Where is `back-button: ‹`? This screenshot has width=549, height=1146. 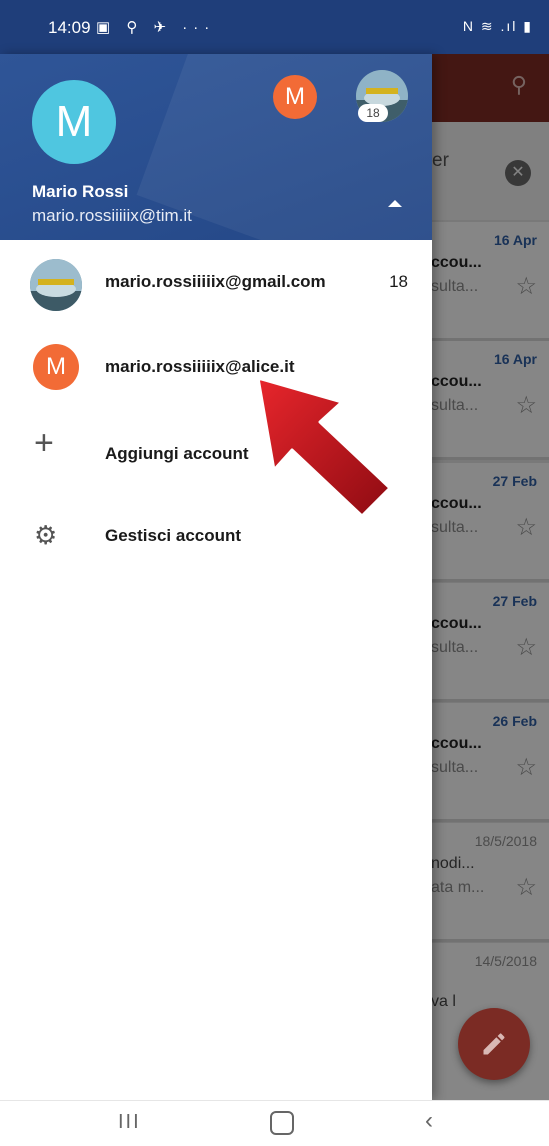 back-button: ‹ is located at coordinates (429, 1121).